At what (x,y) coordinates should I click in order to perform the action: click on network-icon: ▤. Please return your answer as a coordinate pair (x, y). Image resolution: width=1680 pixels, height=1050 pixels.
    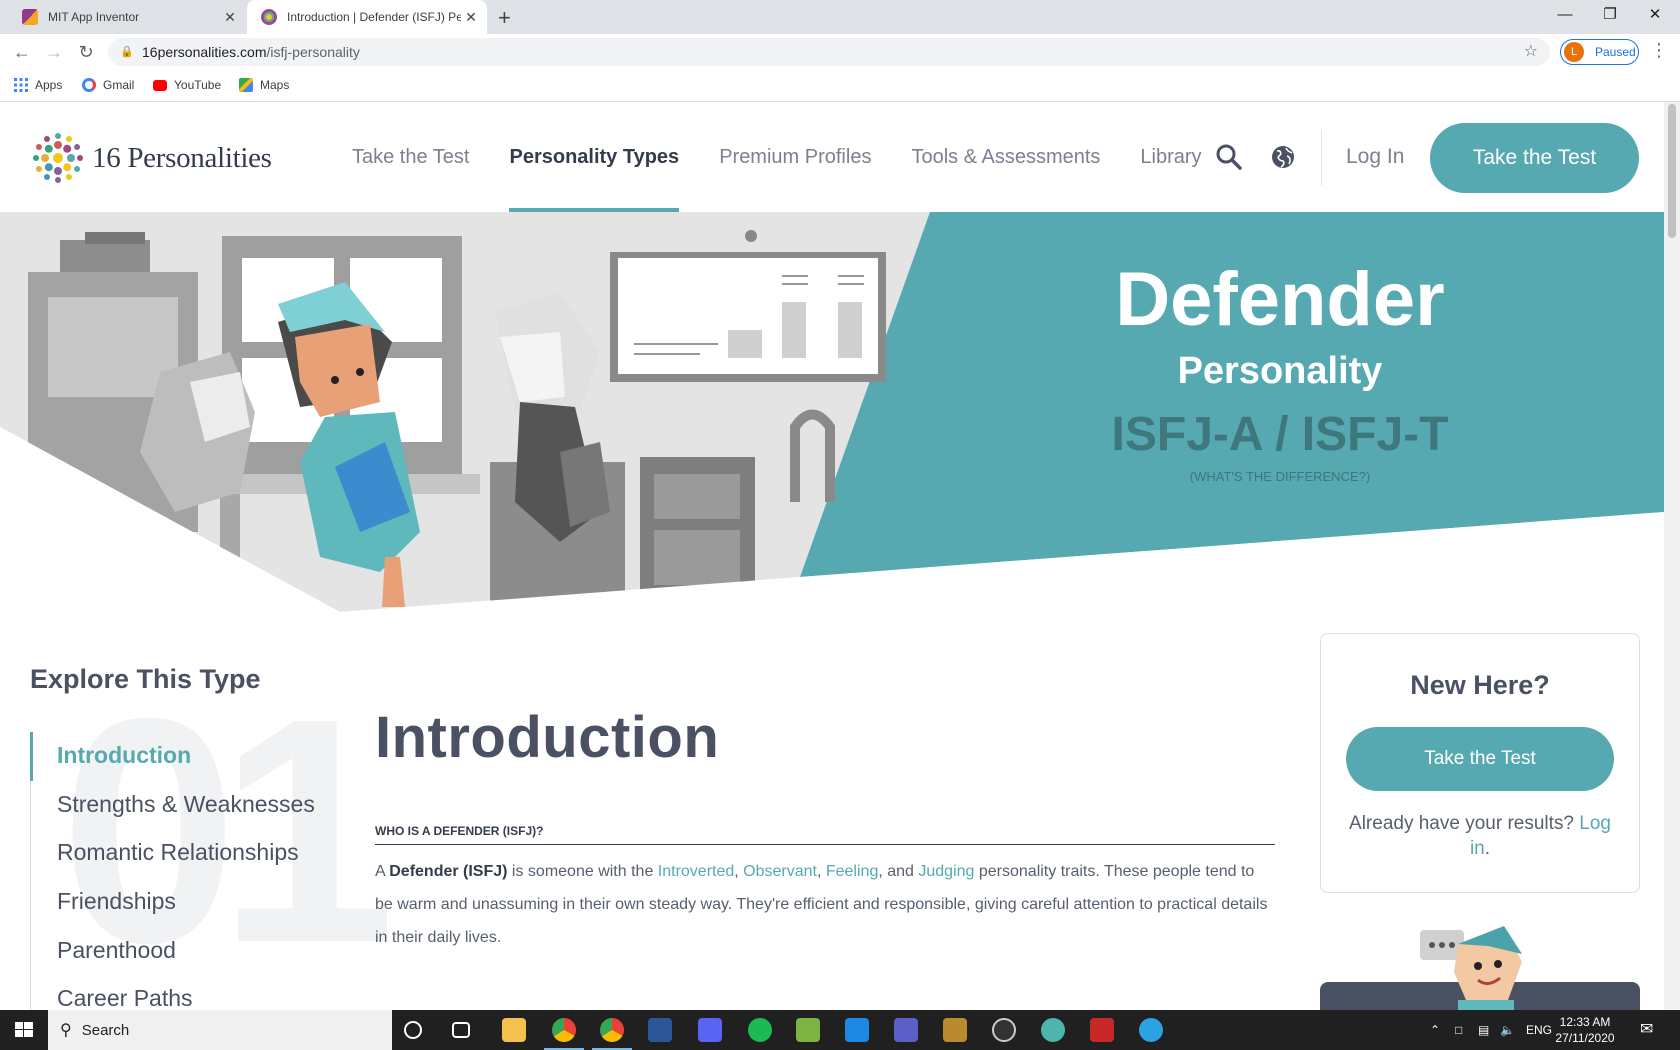
    Looking at the image, I should click on (1483, 1030).